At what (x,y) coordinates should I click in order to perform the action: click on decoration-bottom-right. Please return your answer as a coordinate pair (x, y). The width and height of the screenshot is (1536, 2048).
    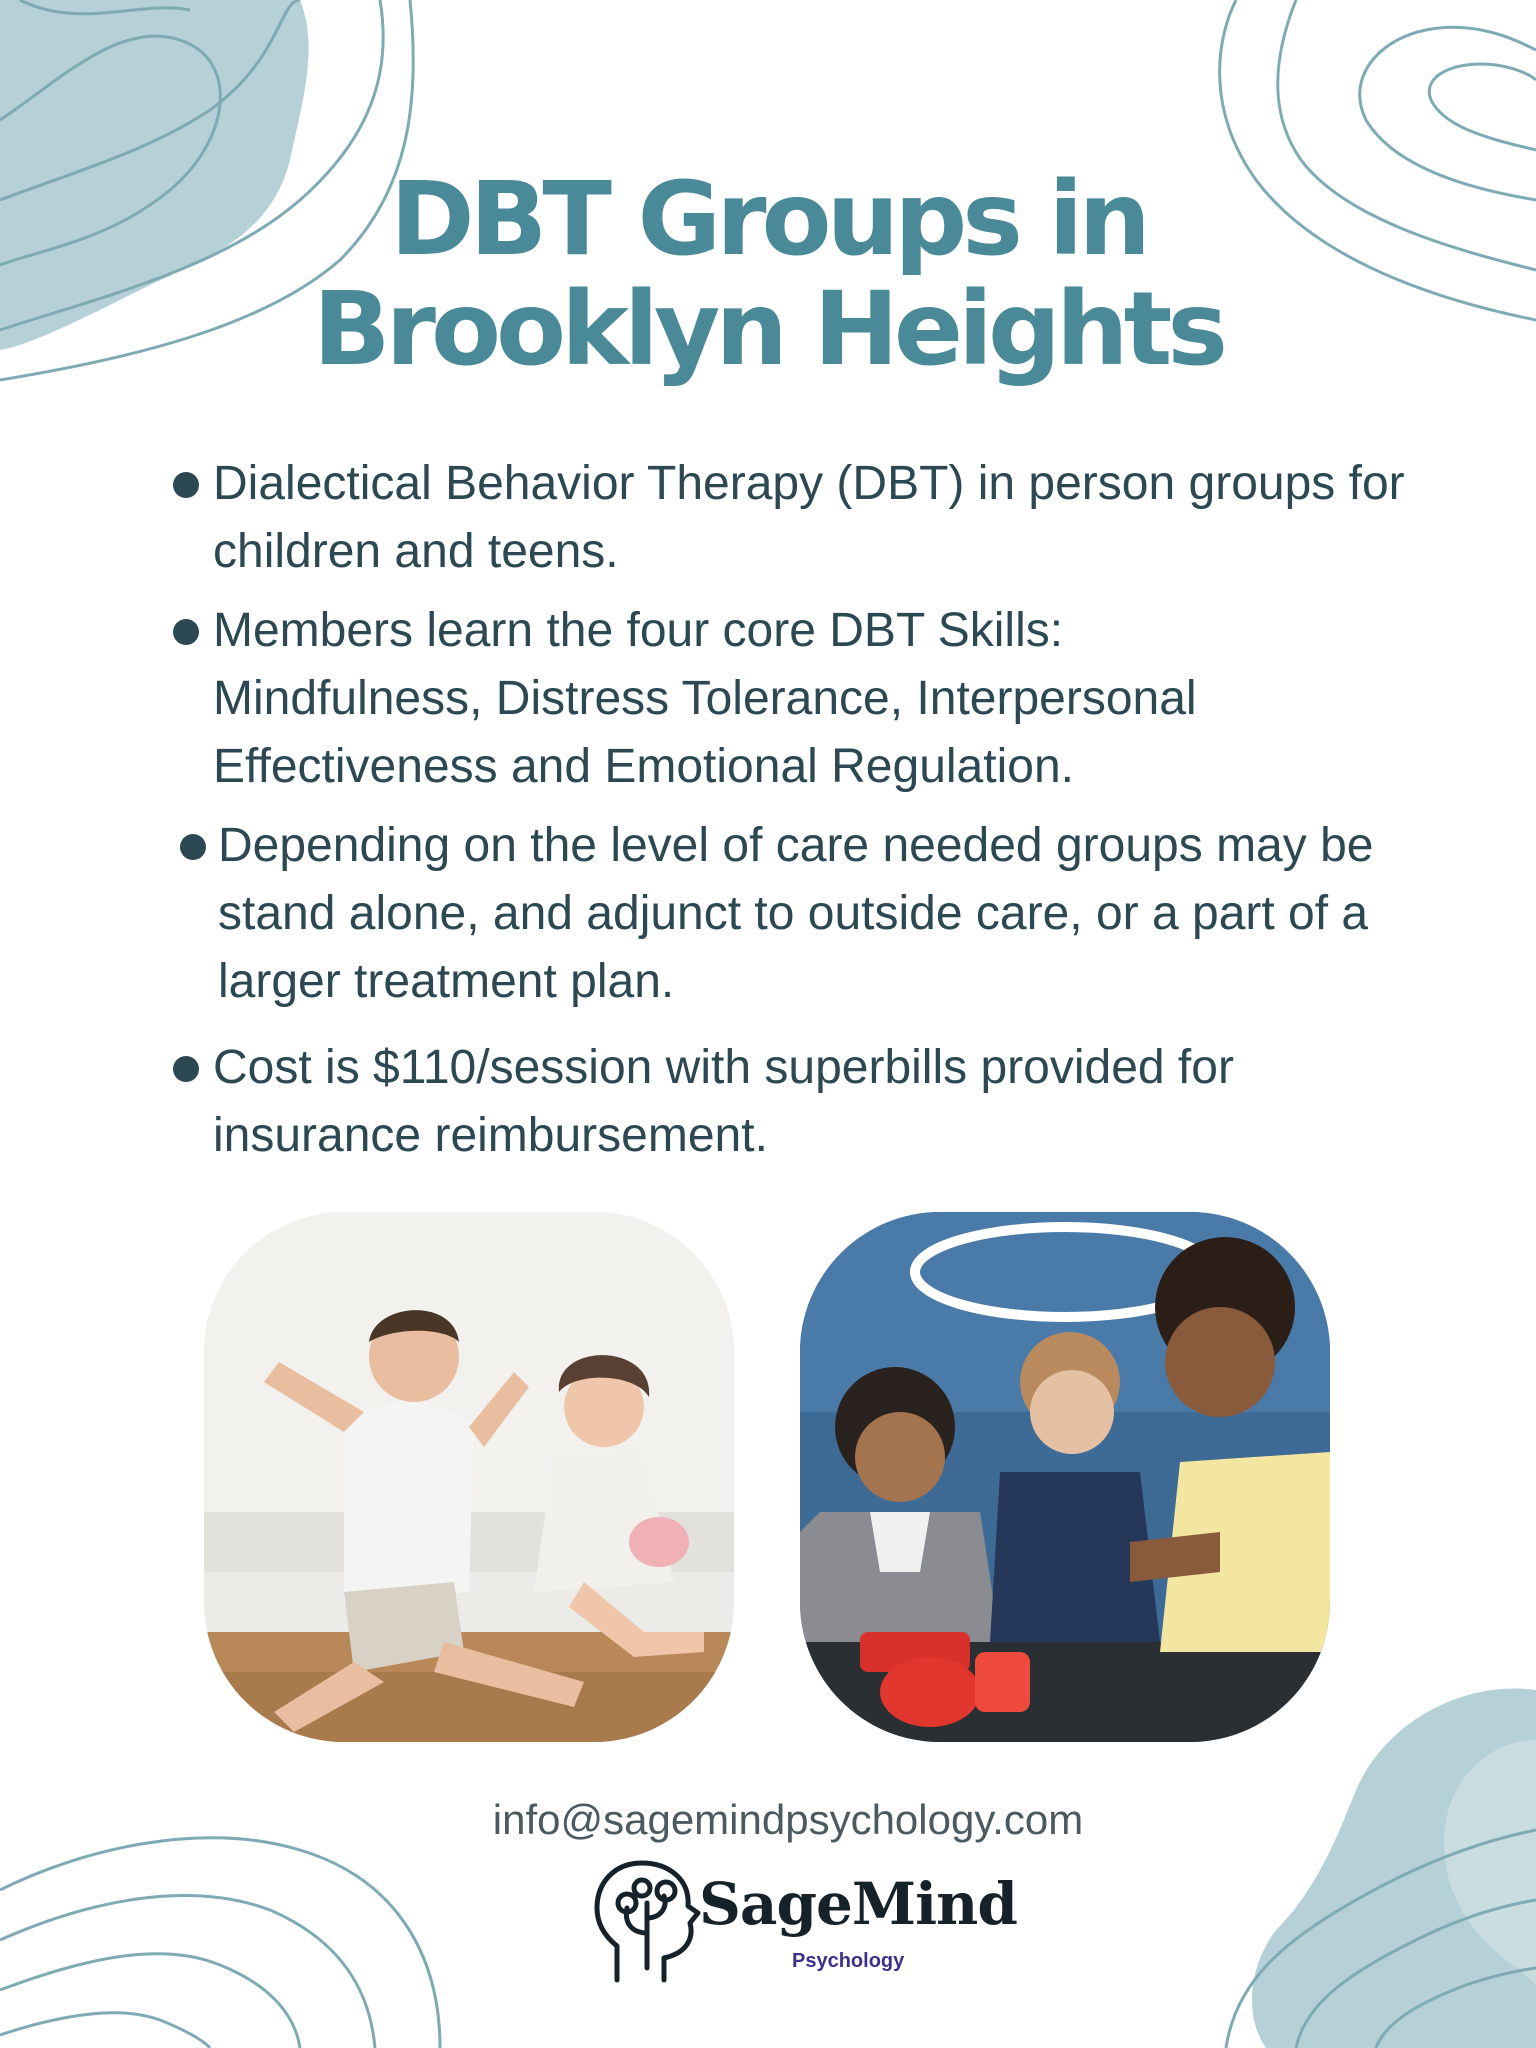
    Looking at the image, I should click on (1380, 1868).